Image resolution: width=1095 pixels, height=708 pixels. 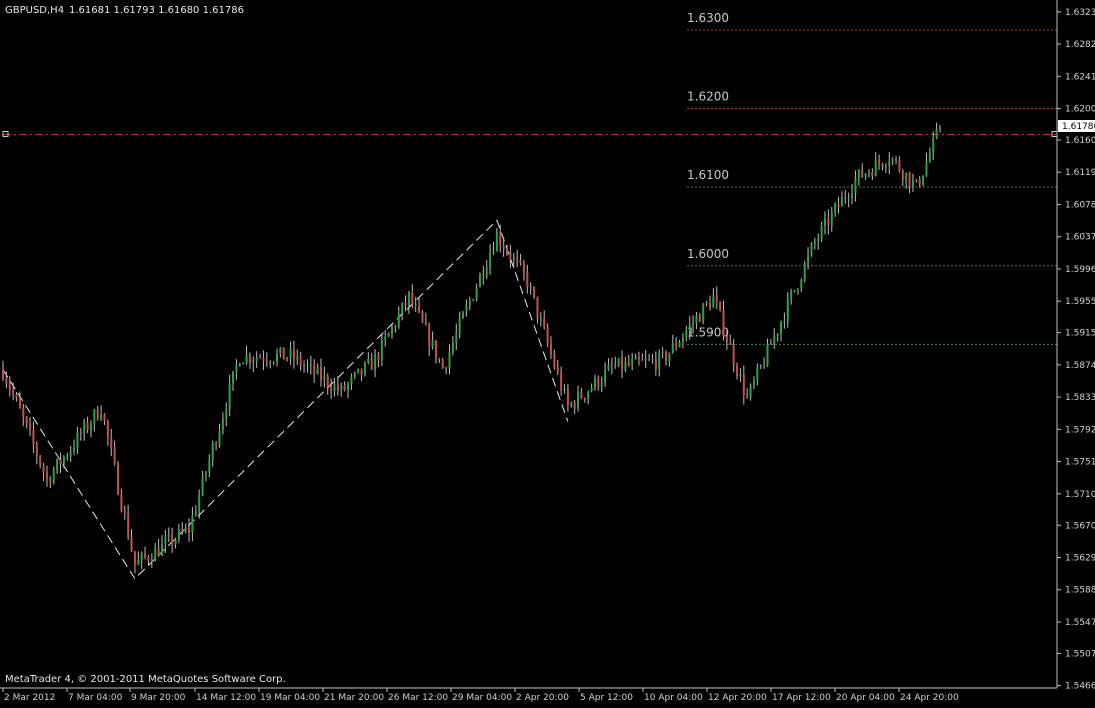 What do you see at coordinates (1080, 463) in the screenshot?
I see `price-tick-label: 1.57510` at bounding box center [1080, 463].